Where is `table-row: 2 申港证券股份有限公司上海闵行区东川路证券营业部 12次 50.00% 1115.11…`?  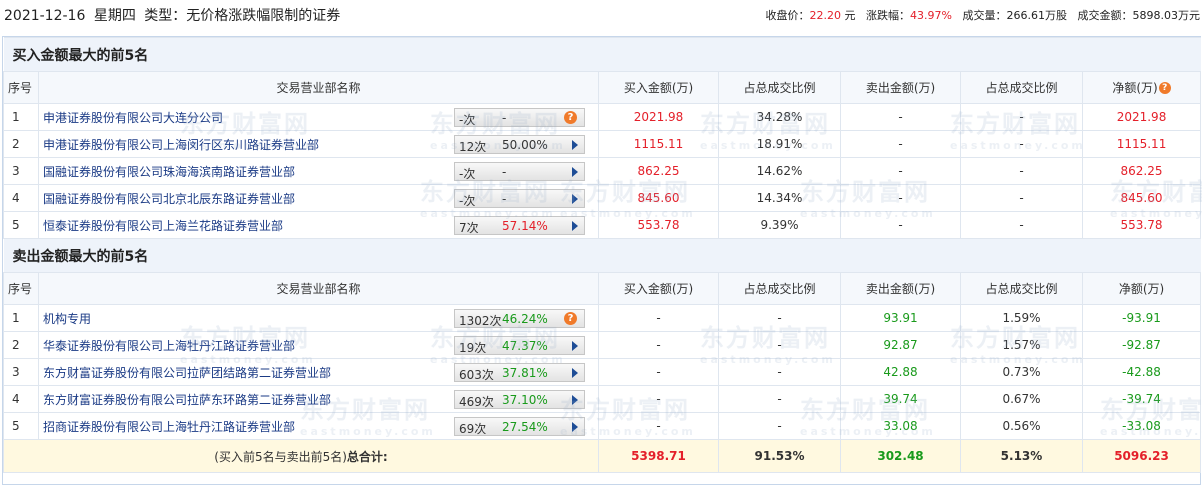
table-row: 2 申港证券股份有限公司上海闵行区东川路证券营业部 12次 50.00% 1115.11… is located at coordinates (602, 144).